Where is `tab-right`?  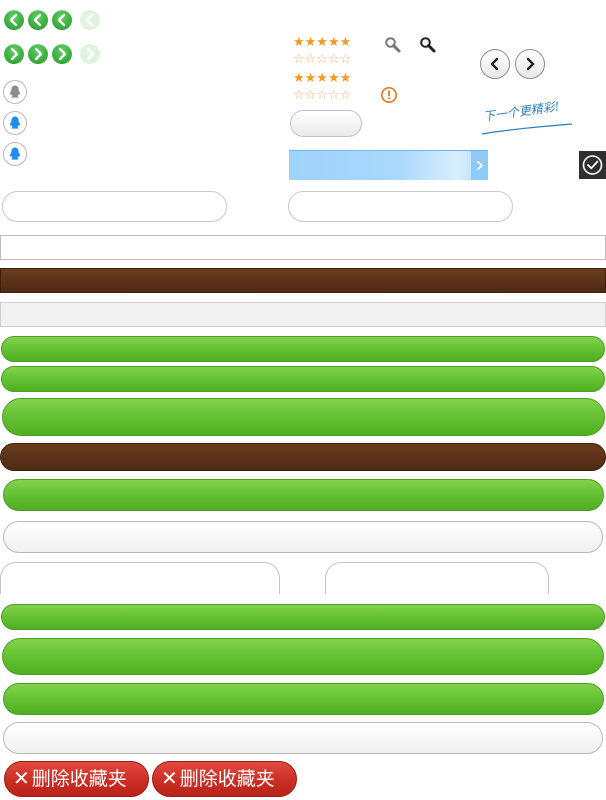 tab-right is located at coordinates (437, 578).